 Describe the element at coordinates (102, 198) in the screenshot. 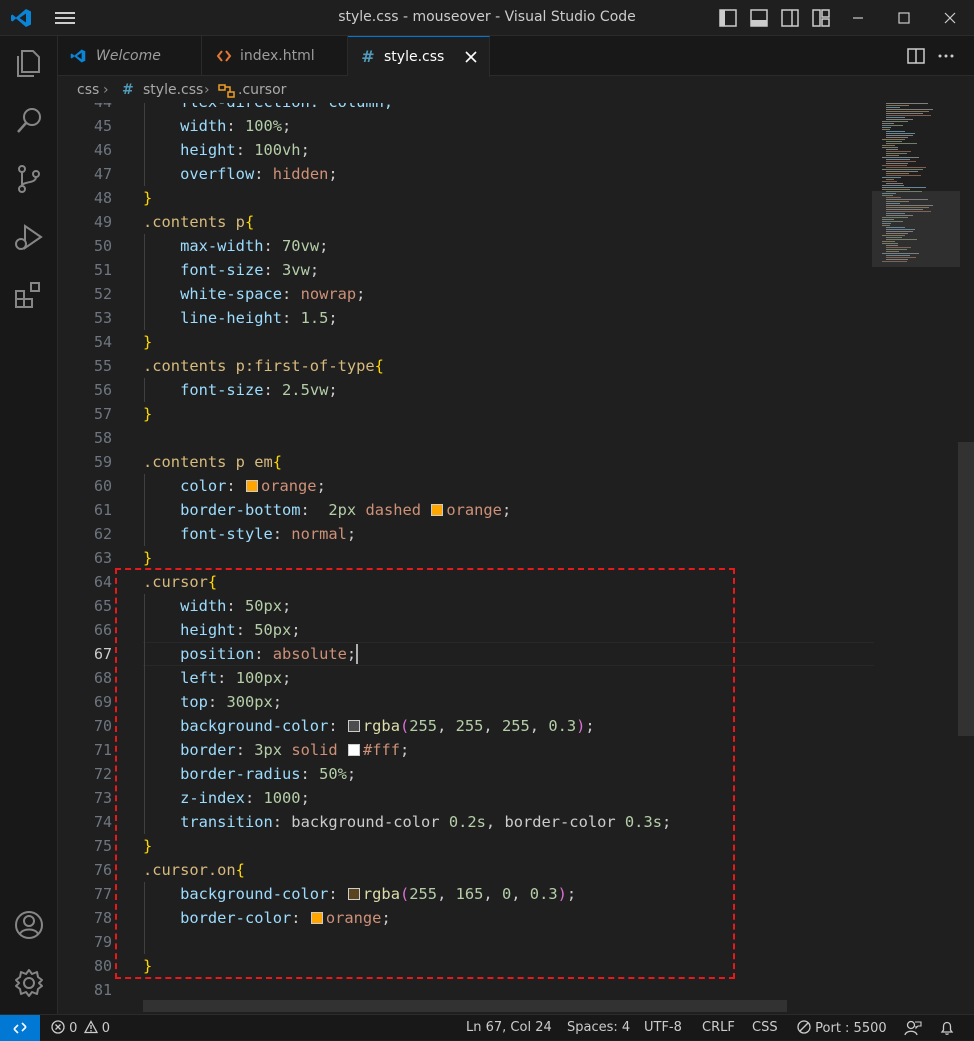

I see `line-number: 48` at that location.